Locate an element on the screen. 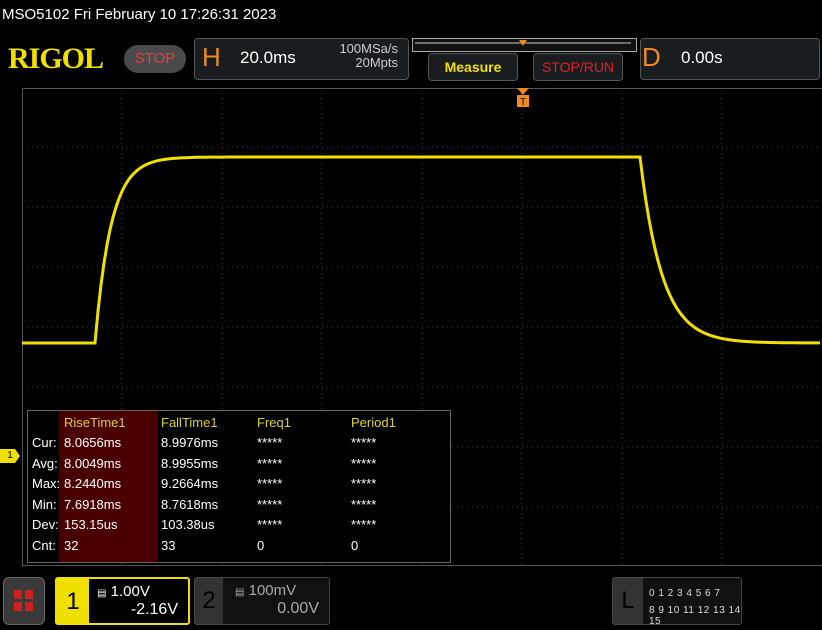 The width and height of the screenshot is (822, 630). stop-run-button: STOP/RUN is located at coordinates (578, 67).